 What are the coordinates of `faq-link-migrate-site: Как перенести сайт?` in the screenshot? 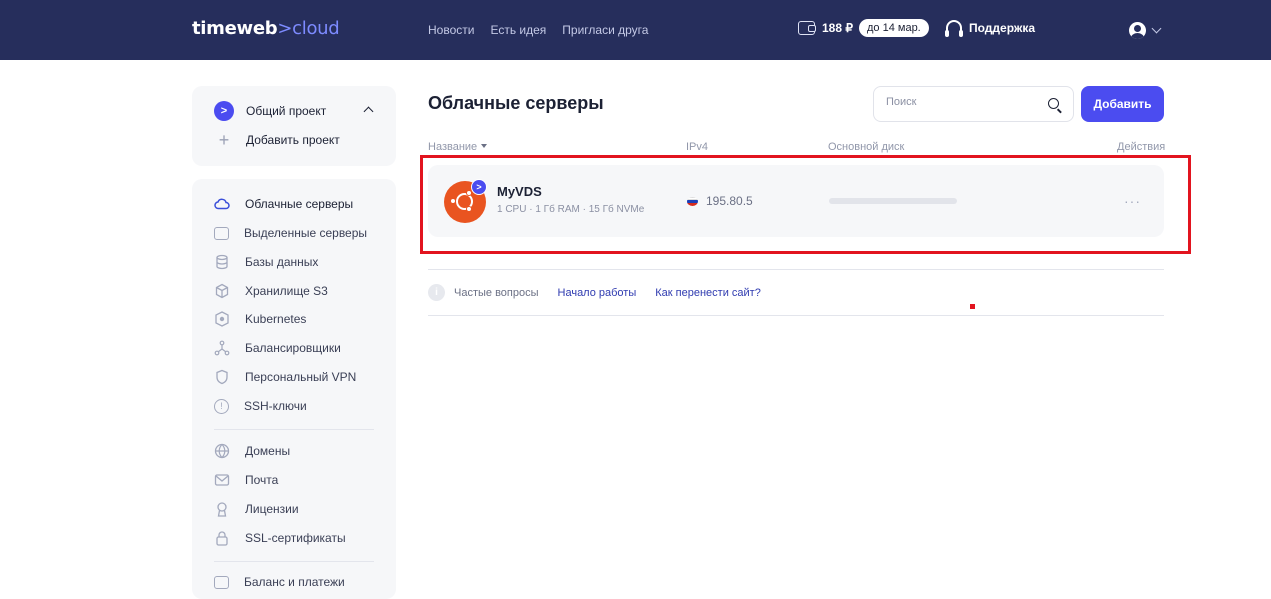 It's located at (708, 293).